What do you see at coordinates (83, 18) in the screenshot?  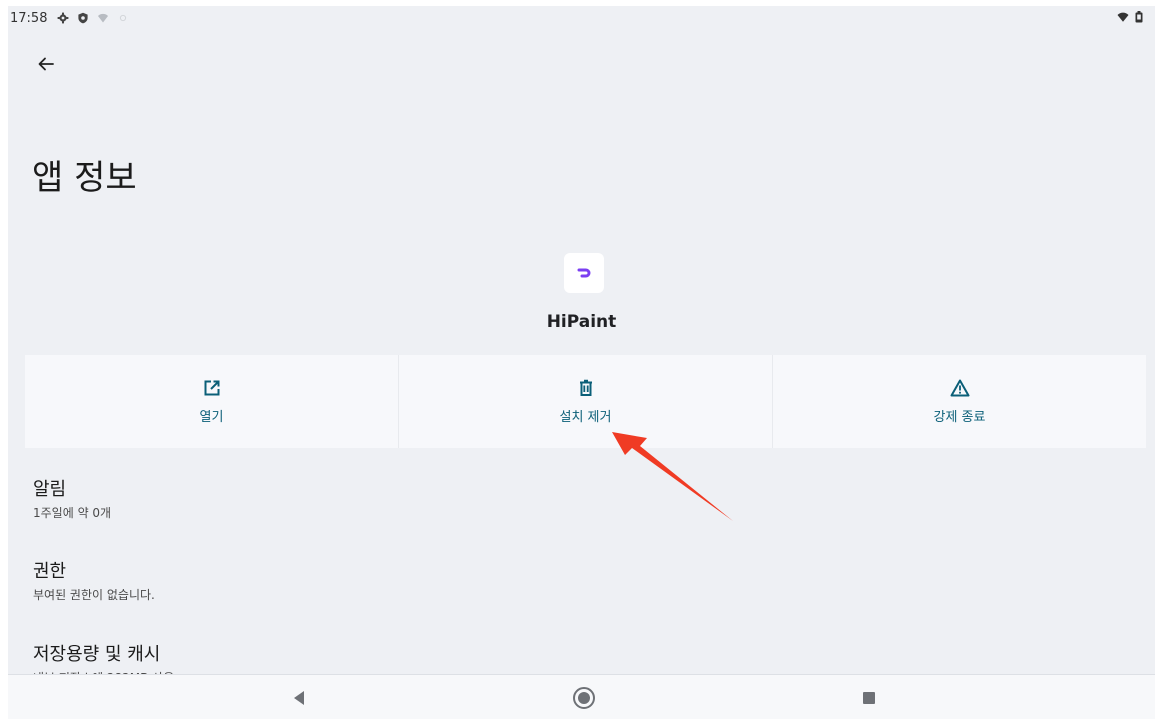 I see `shield-icon` at bounding box center [83, 18].